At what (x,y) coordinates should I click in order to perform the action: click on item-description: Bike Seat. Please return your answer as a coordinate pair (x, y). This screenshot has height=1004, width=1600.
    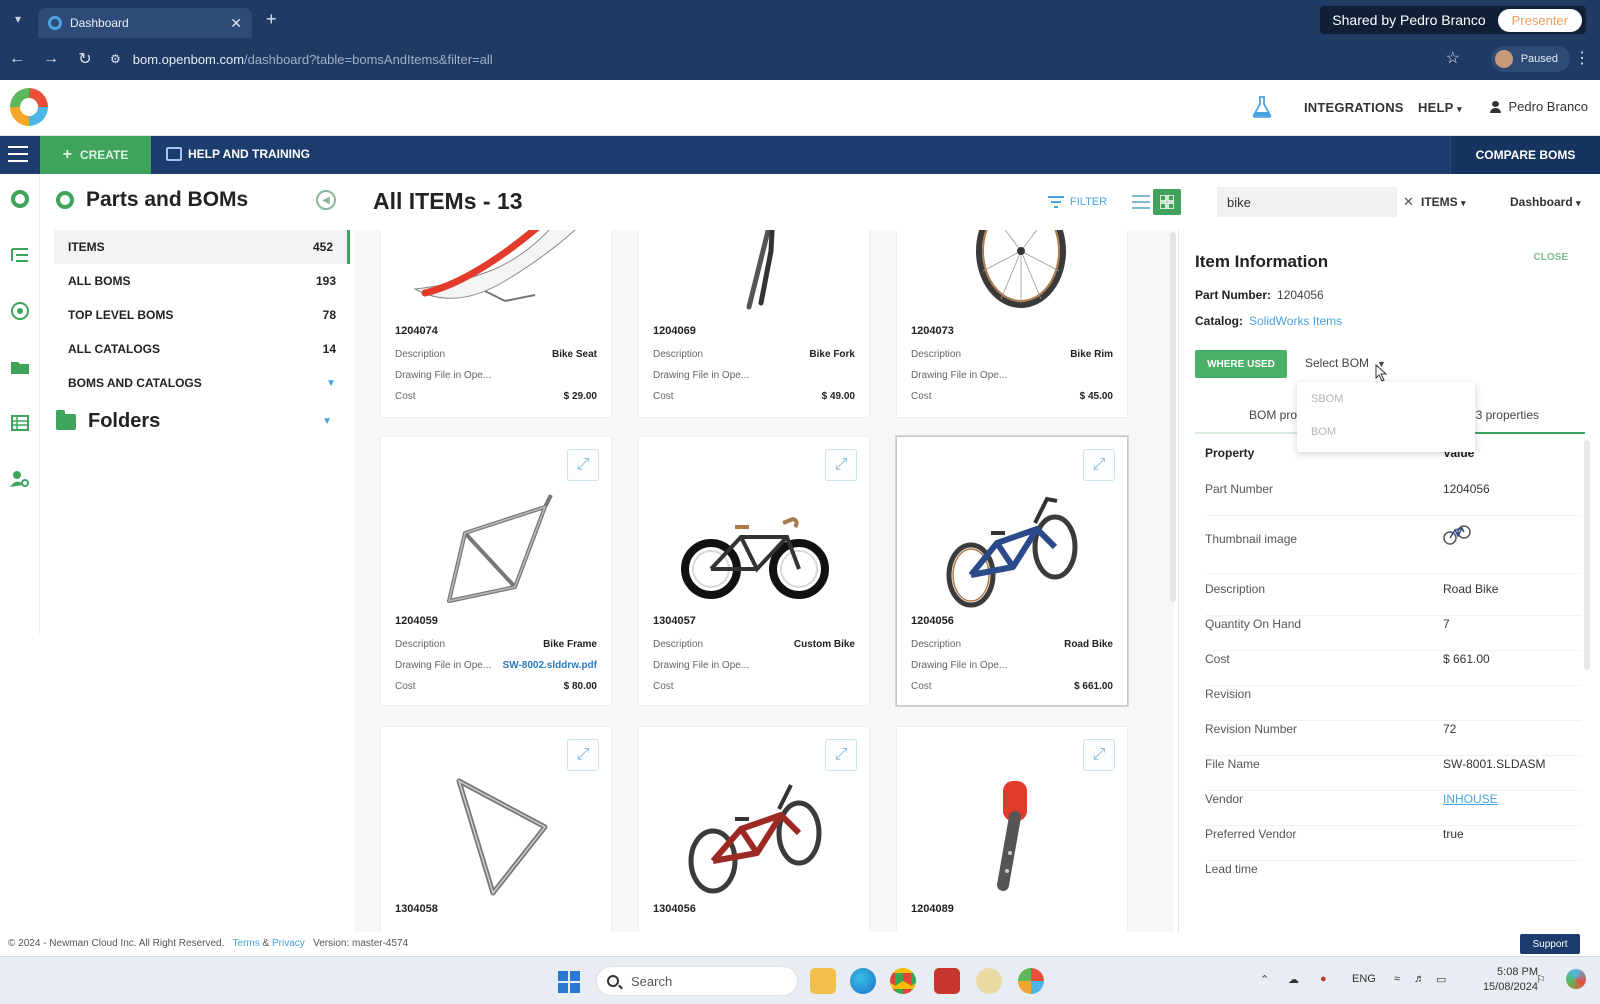
    Looking at the image, I should click on (574, 354).